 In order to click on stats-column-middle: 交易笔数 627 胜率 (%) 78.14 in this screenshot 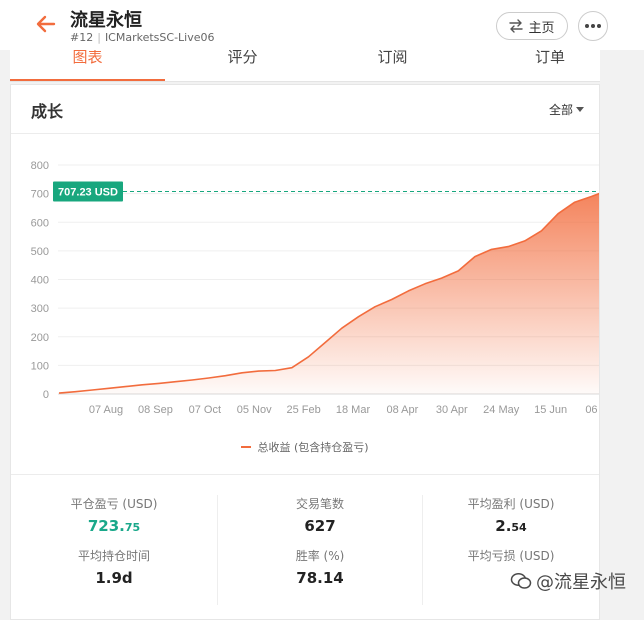, I will do `click(320, 550)`.